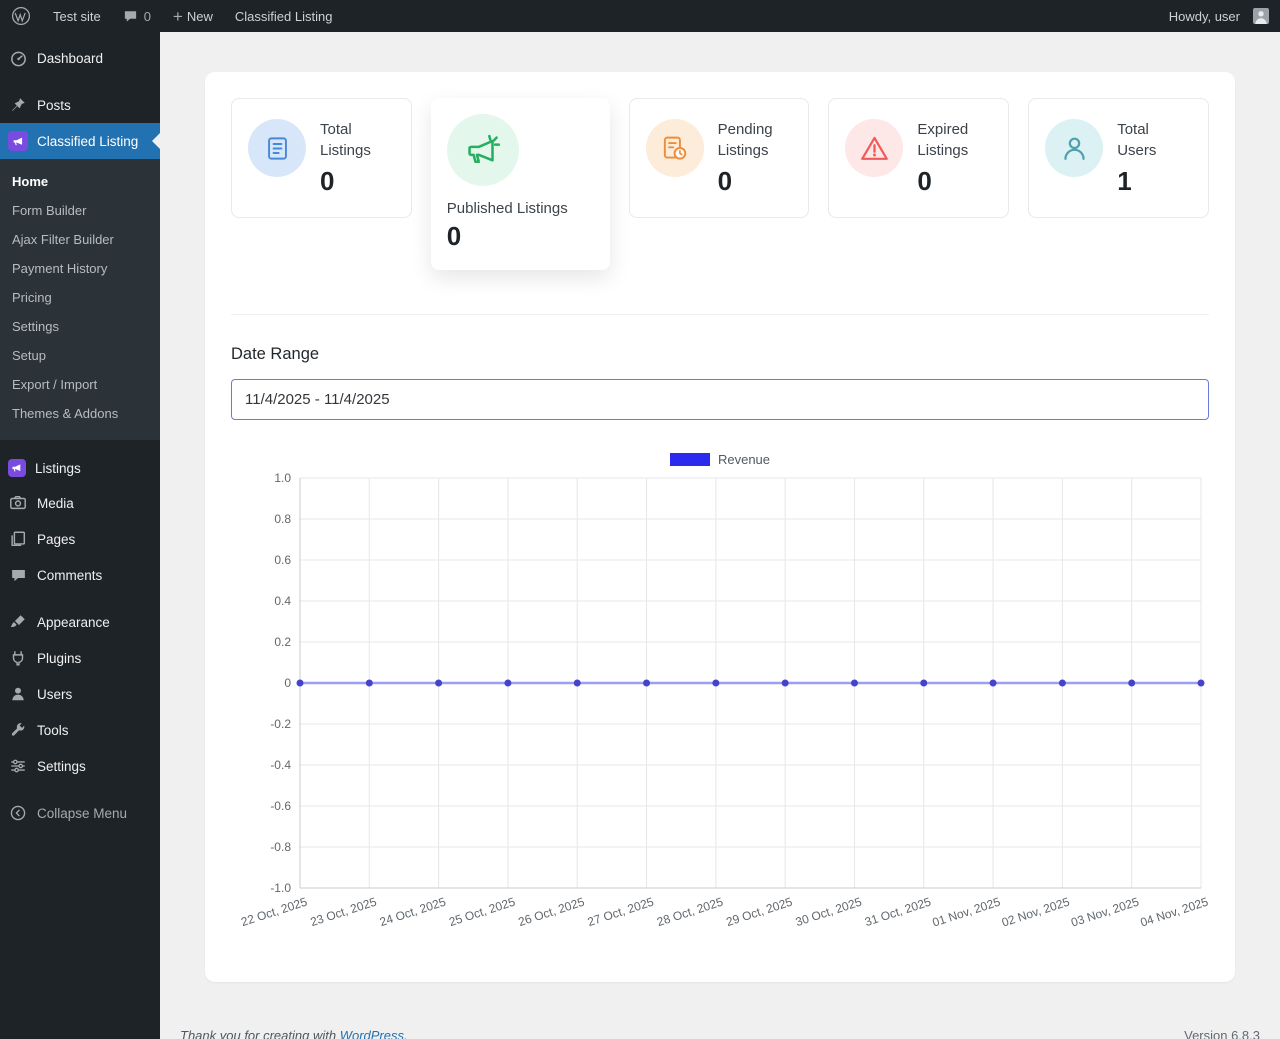 The height and width of the screenshot is (1039, 1280). I want to click on site-name-link: Test site, so click(77, 16).